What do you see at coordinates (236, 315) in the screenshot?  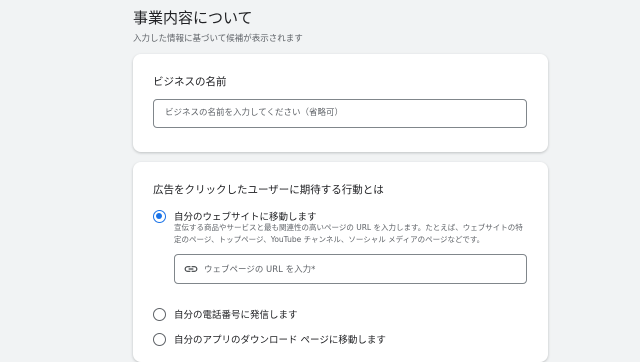 I see `option-phone-label: 自分の電話番号に発信します` at bounding box center [236, 315].